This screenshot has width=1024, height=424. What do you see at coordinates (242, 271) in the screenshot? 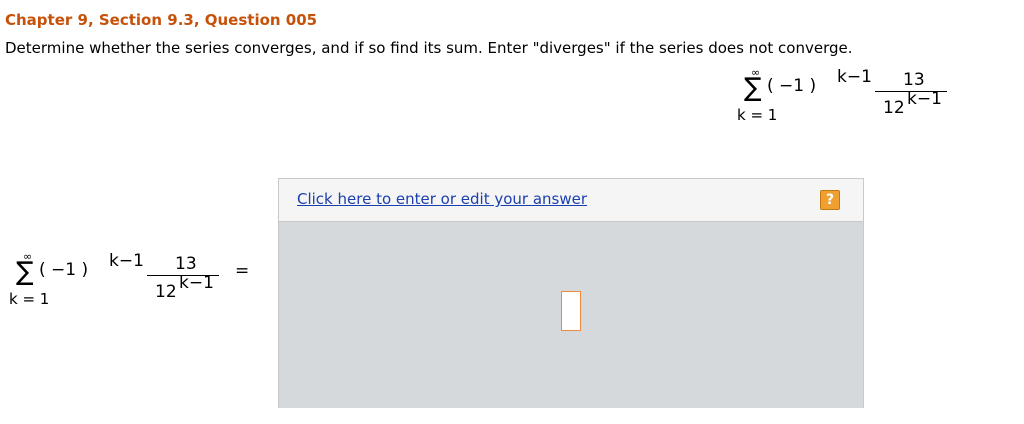
I see `equals-sign: =` at bounding box center [242, 271].